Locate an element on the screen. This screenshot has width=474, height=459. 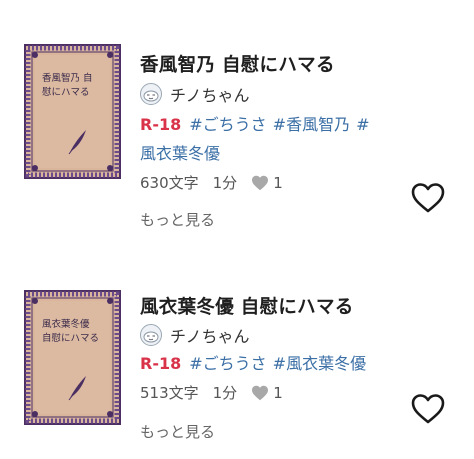
char-count: 513文字 is located at coordinates (169, 393).